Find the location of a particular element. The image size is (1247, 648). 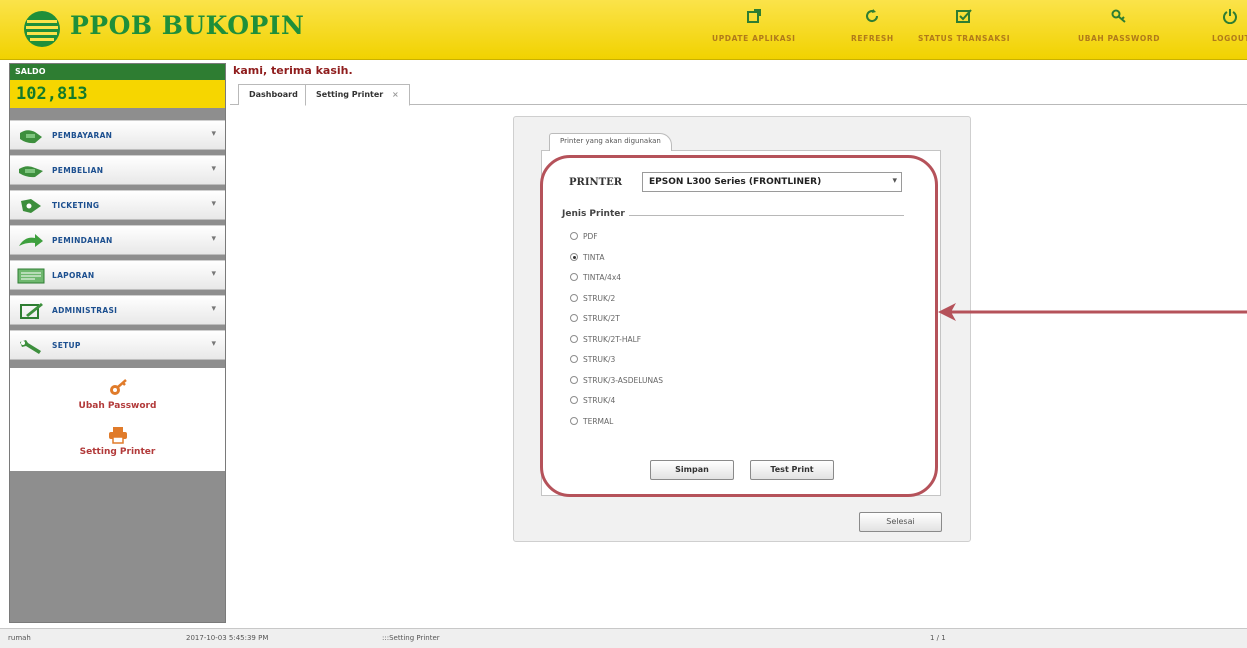

power-icon is located at coordinates (1229, 16).